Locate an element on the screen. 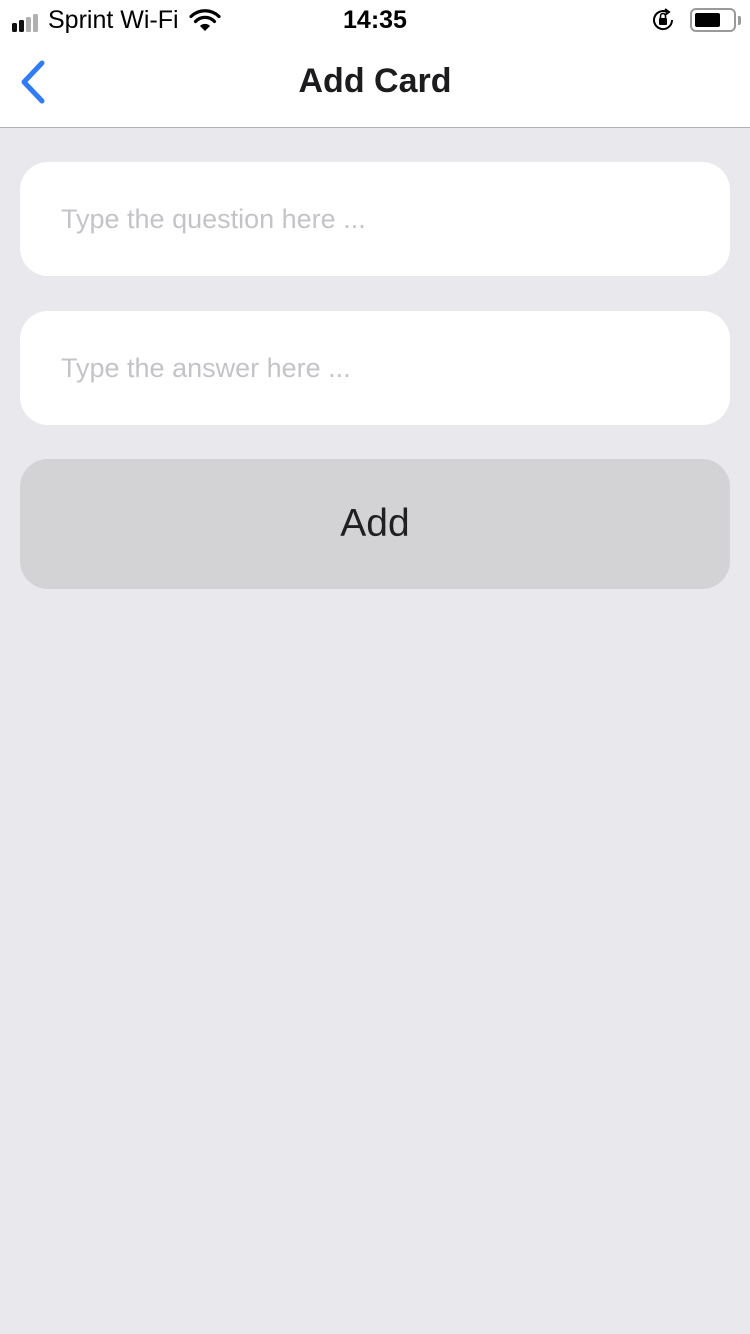  navigation-bar: Add Card is located at coordinates (375, 84).